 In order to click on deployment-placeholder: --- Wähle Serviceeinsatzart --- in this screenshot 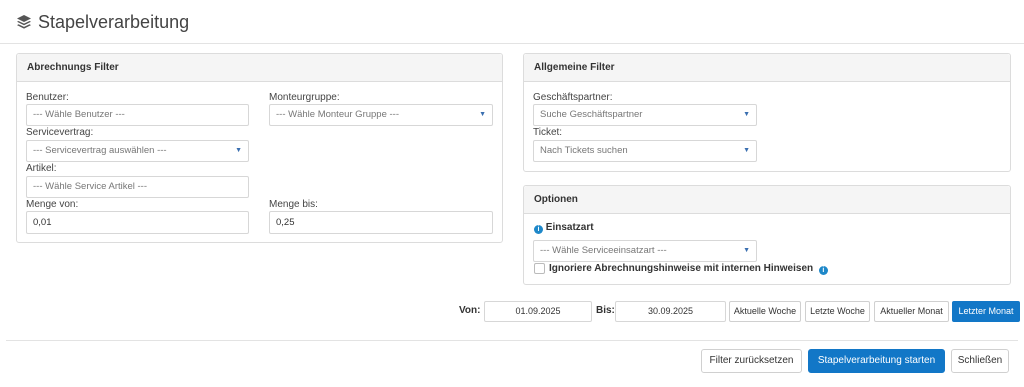, I will do `click(603, 250)`.